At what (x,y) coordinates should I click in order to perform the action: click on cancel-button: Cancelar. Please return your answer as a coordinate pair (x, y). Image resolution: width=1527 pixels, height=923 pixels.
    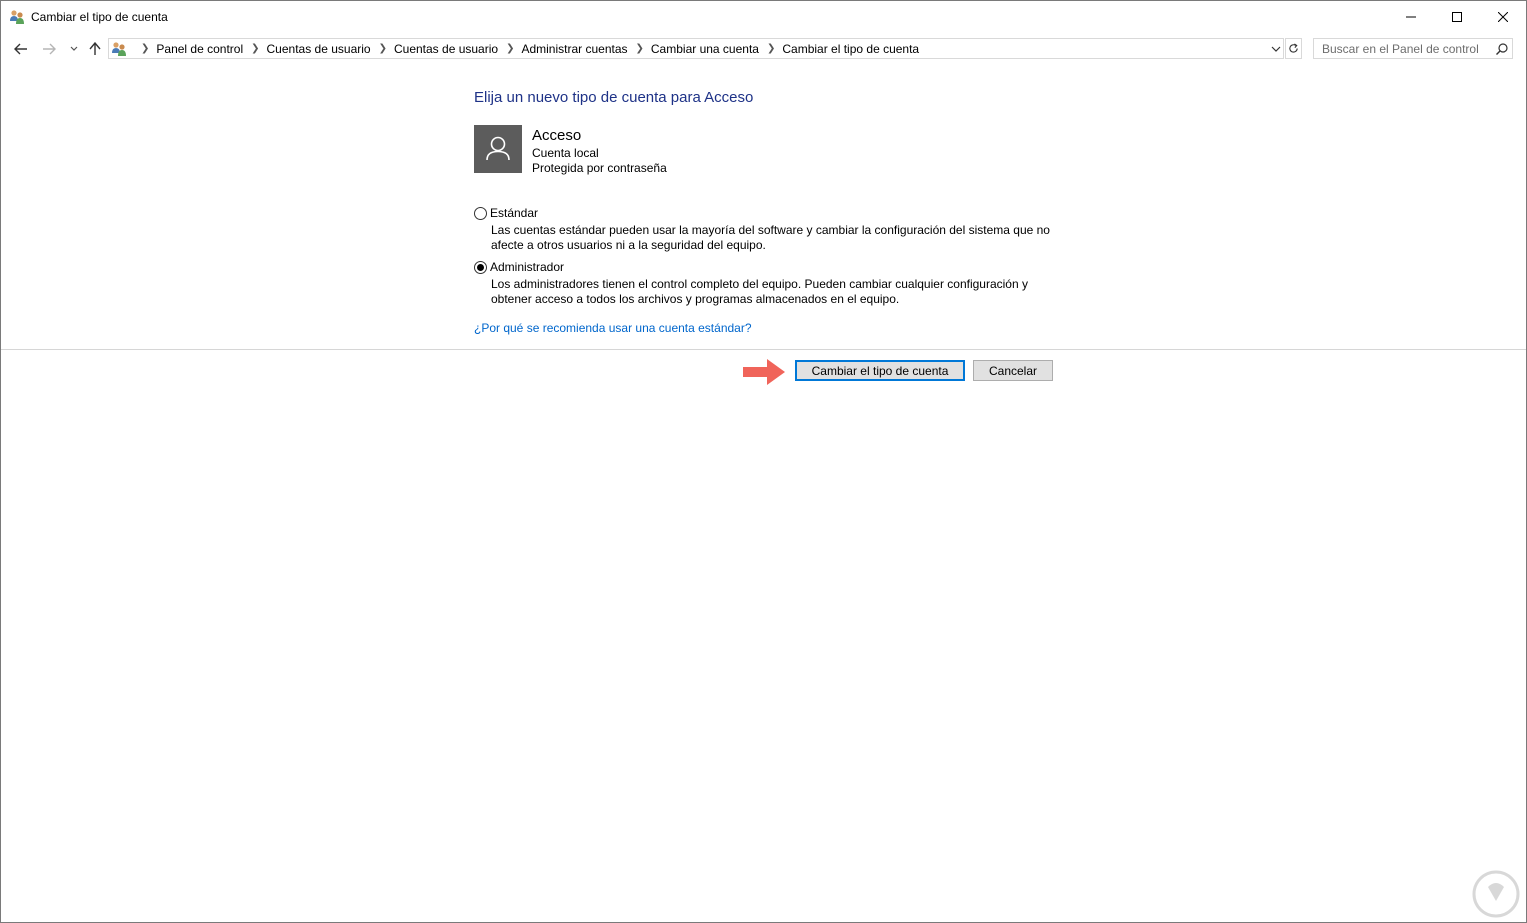
    Looking at the image, I should click on (1013, 370).